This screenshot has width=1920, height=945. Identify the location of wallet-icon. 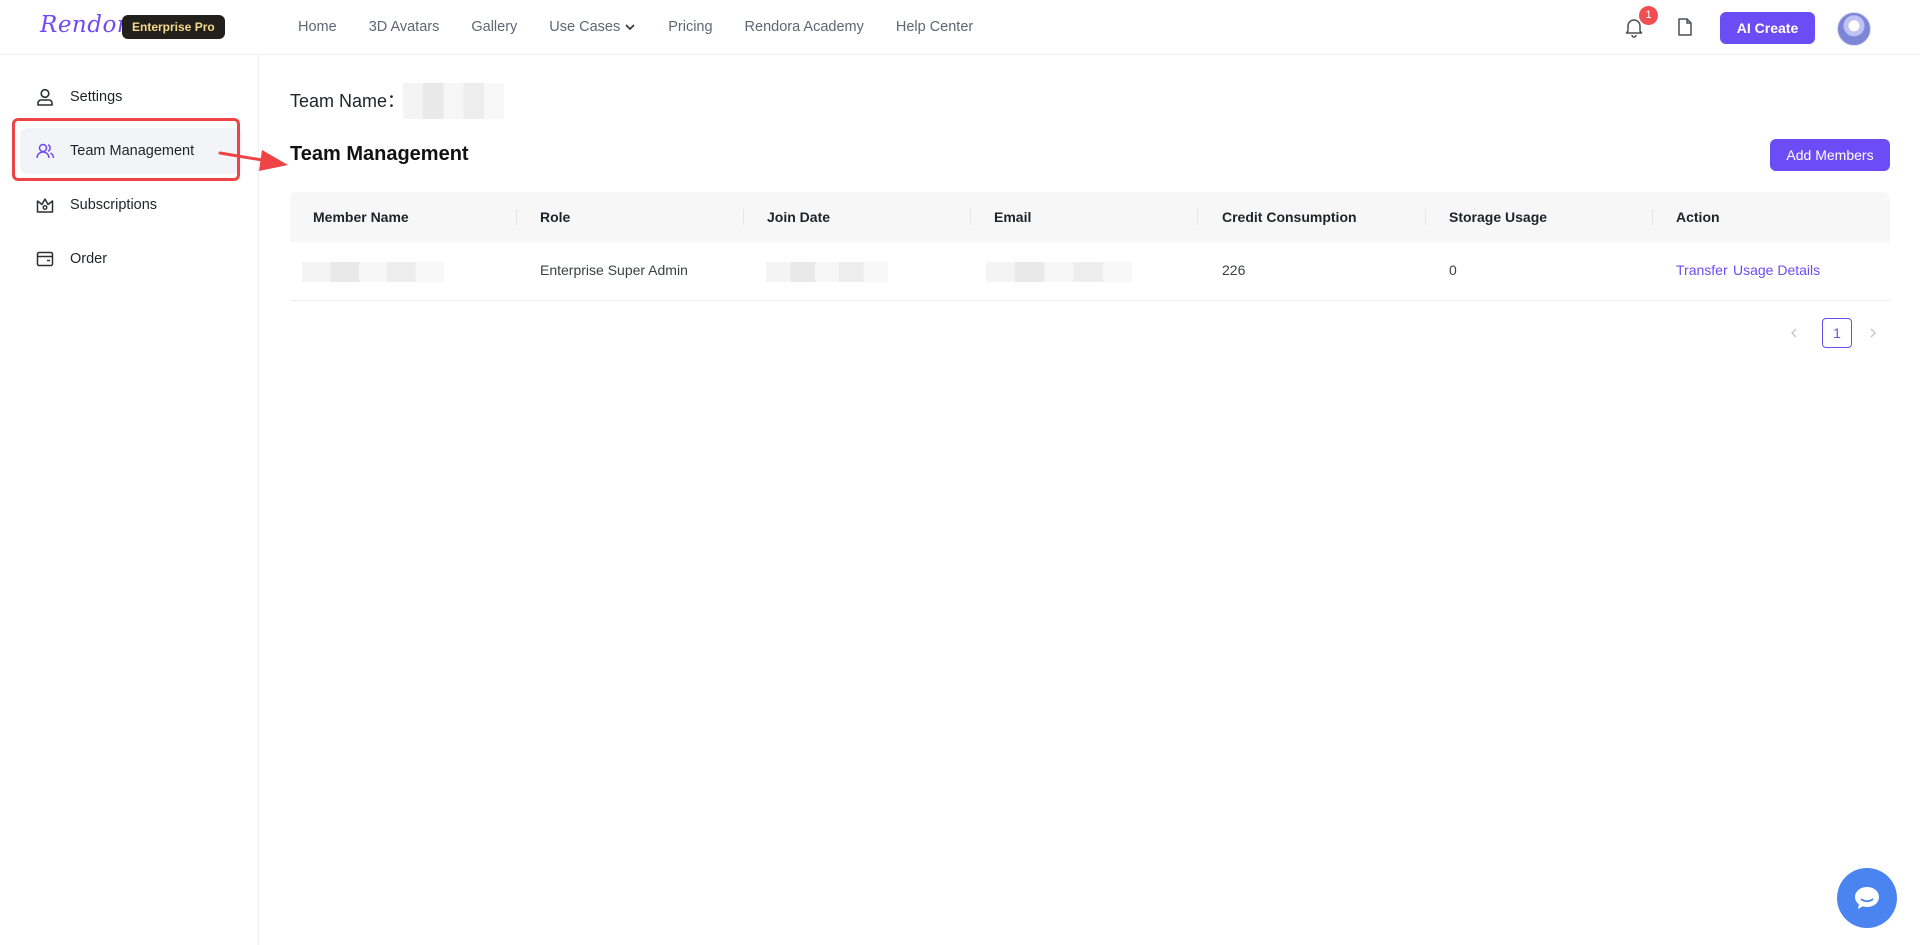
(45, 259).